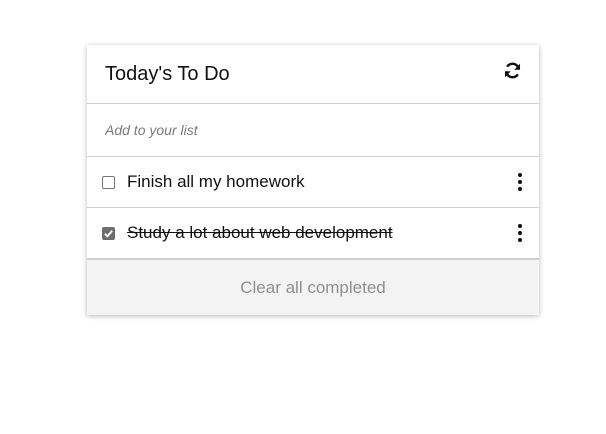  I want to click on add-item-row, so click(313, 130).